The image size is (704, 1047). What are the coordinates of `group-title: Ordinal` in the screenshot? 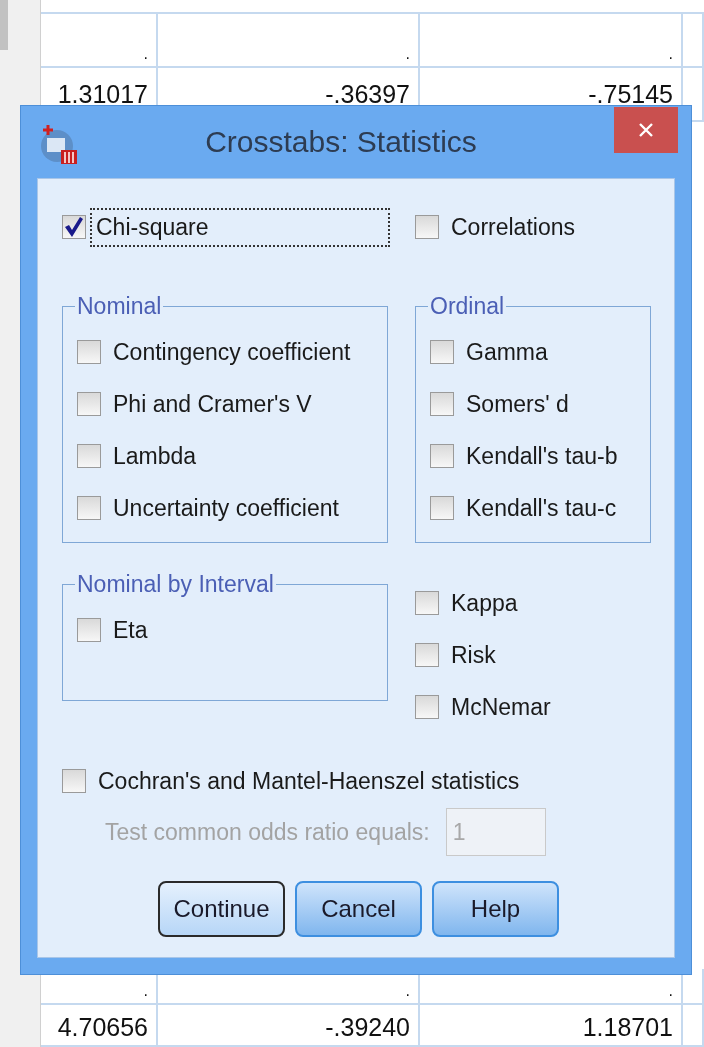 It's located at (467, 306).